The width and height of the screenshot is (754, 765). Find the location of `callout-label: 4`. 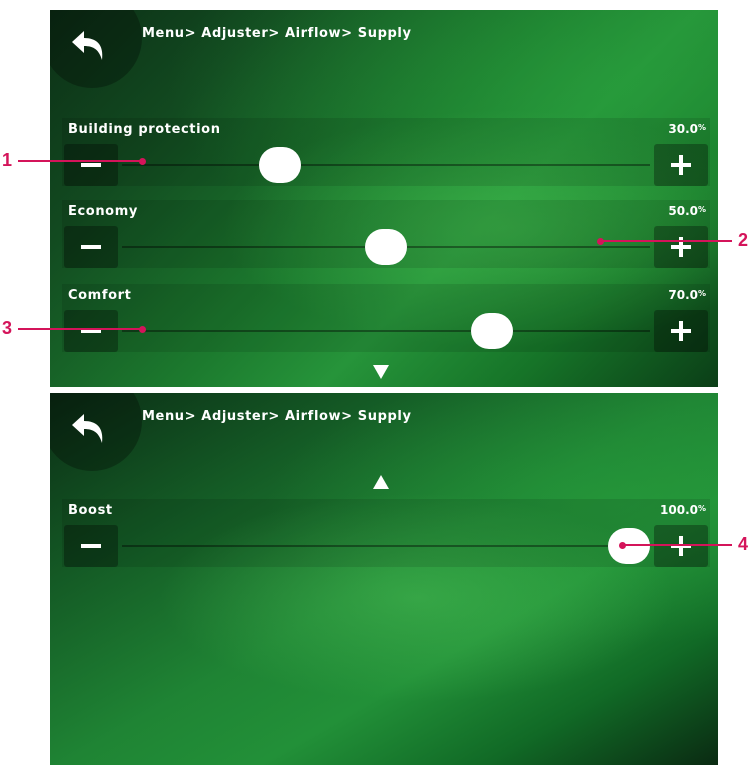

callout-label: 4 is located at coordinates (743, 544).